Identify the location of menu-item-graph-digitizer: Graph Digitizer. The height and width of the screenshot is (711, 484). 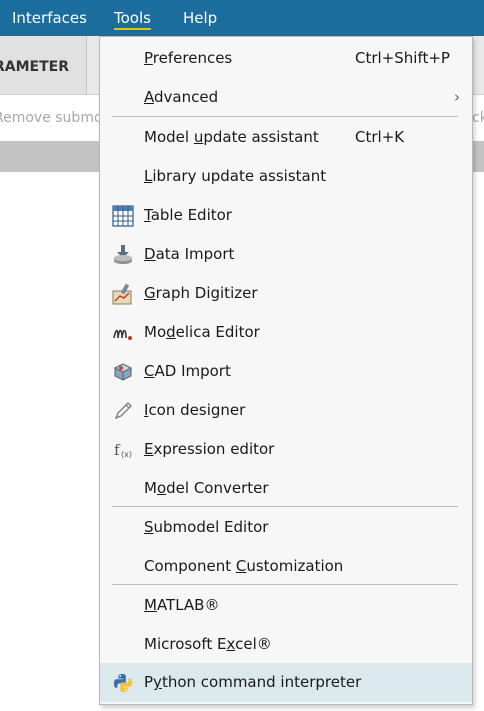
(286, 293).